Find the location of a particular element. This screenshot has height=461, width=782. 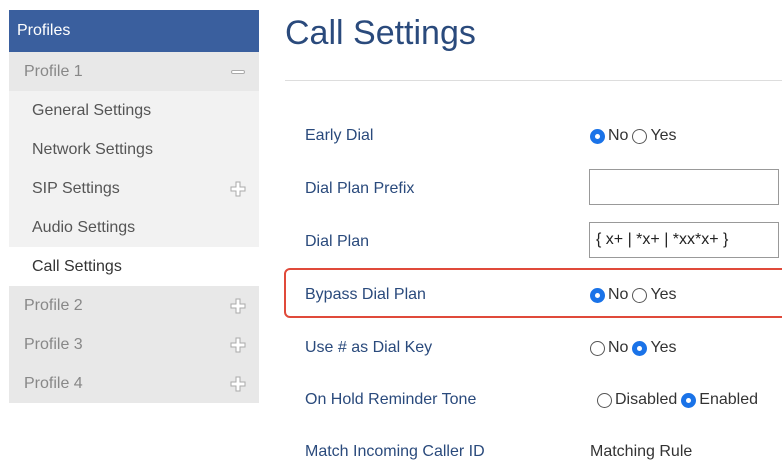

bypass-dial-plan-radio-group: No Yes is located at coordinates (635, 295).